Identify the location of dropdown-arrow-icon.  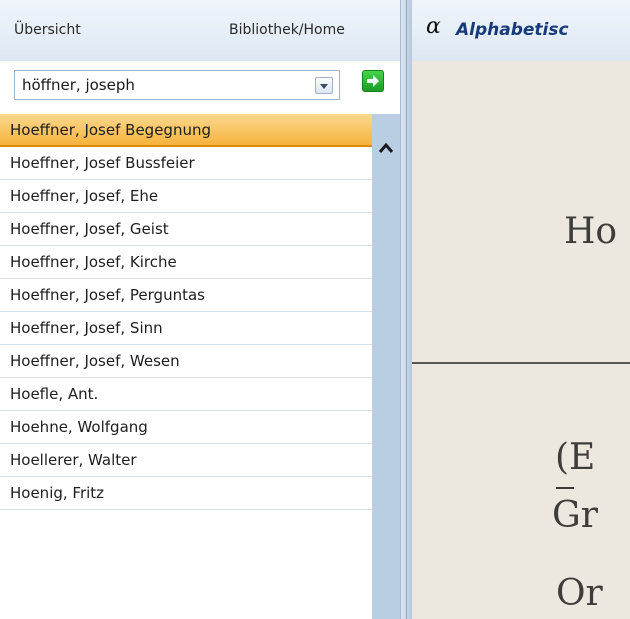
(324, 86).